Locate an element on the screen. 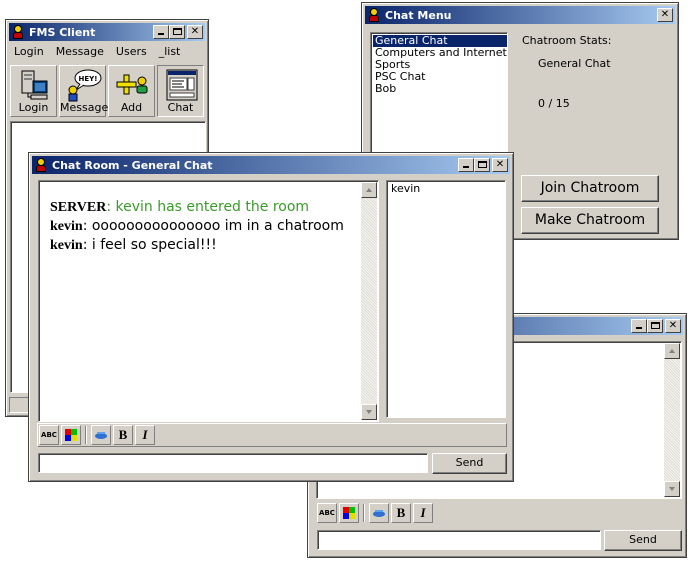  room-user-item: kevin is located at coordinates (447, 189).